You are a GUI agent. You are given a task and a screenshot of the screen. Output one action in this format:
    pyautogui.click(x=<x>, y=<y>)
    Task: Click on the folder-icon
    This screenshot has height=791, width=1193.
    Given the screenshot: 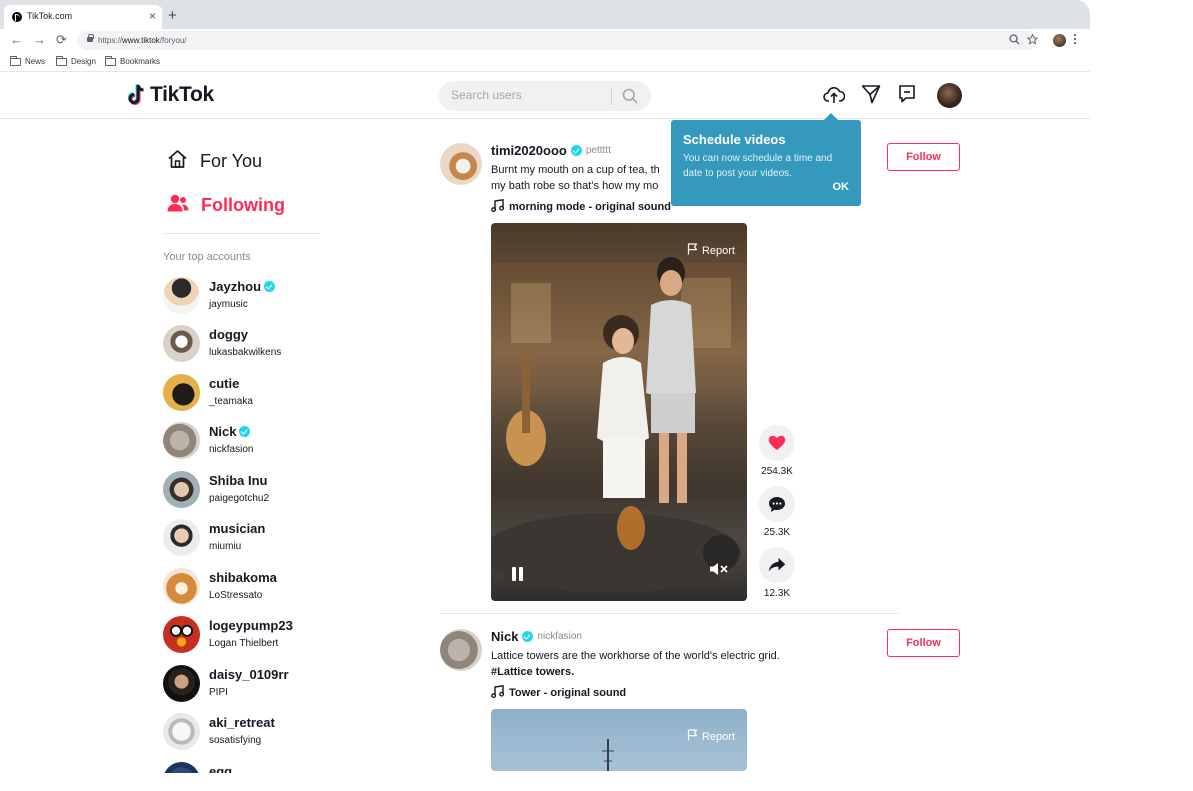 What is the action you would take?
    pyautogui.click(x=110, y=60)
    